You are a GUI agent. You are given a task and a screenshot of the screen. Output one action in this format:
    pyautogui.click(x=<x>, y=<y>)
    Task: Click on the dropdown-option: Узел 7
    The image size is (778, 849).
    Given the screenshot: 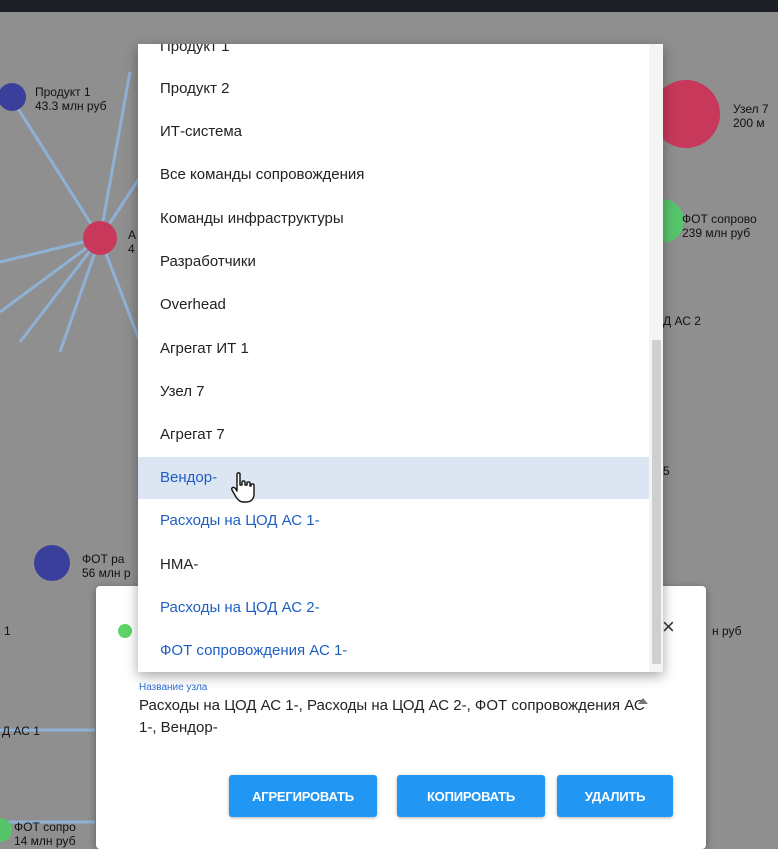 What is the action you would take?
    pyautogui.click(x=393, y=392)
    